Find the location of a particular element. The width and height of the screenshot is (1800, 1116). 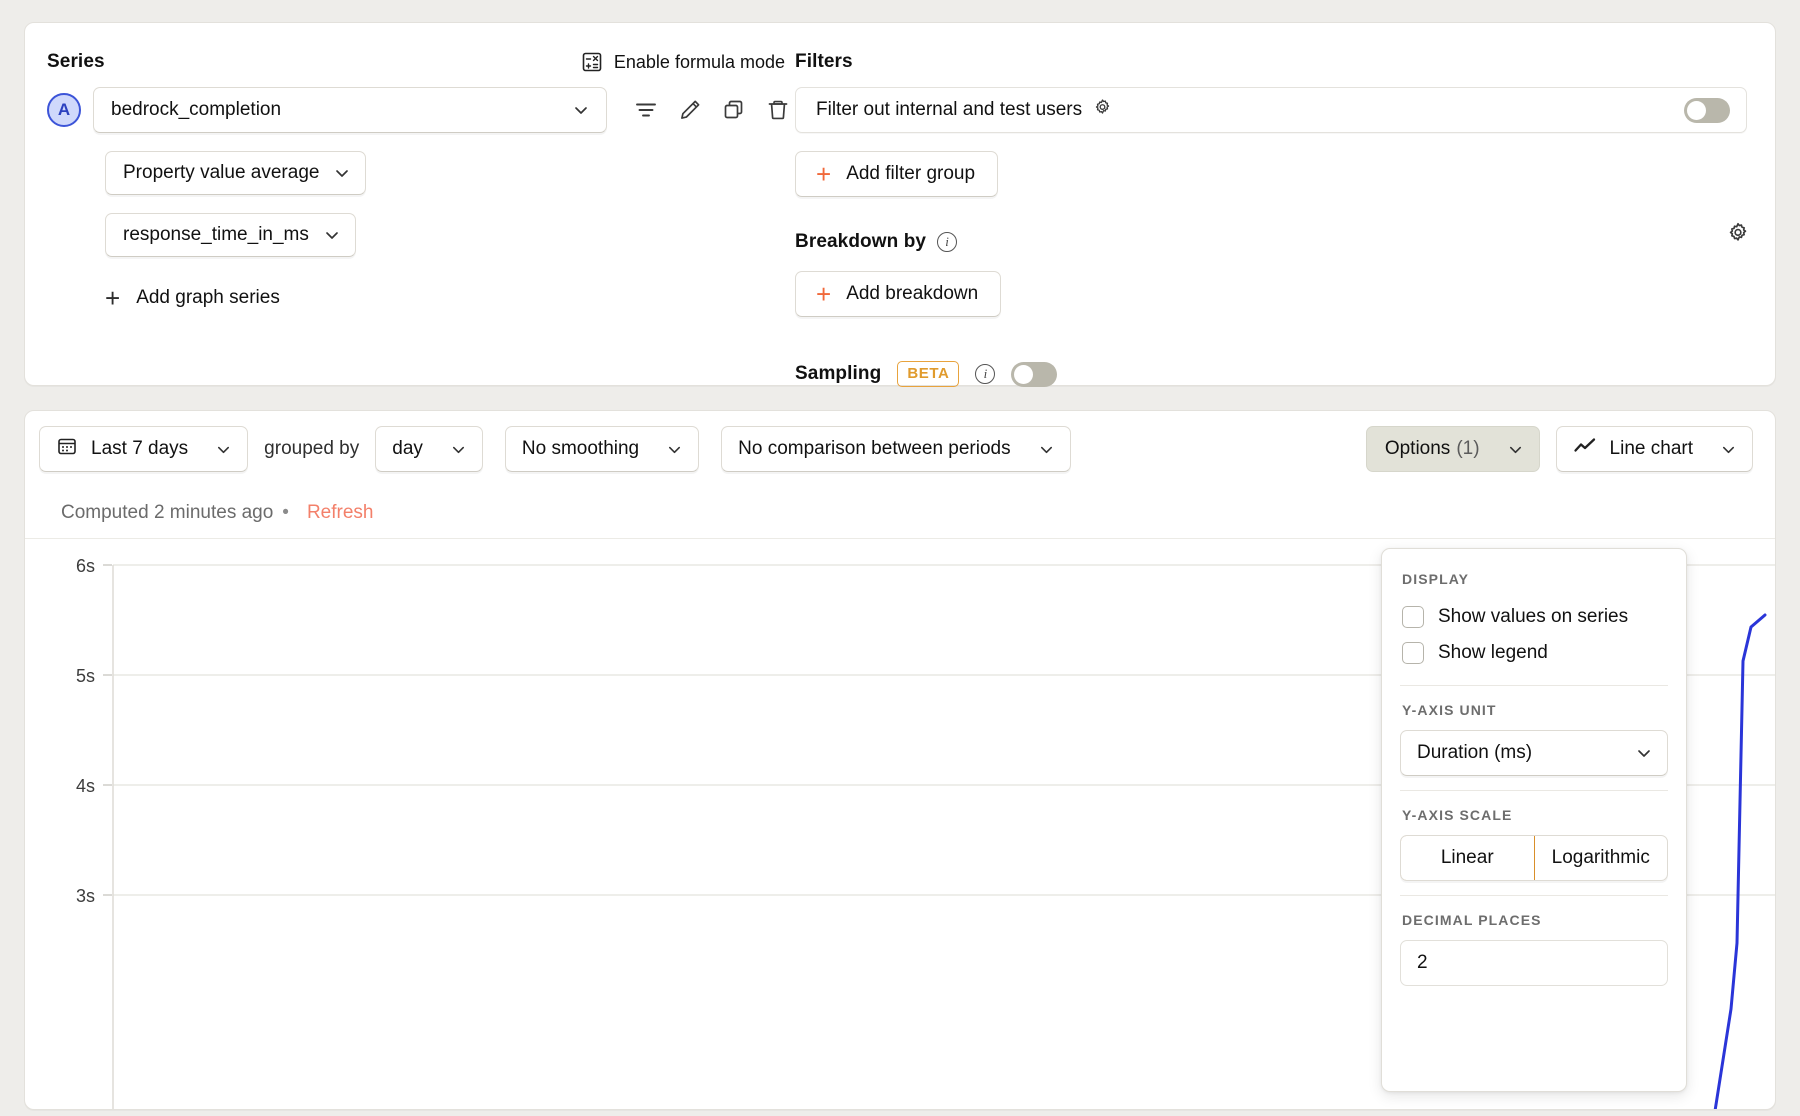

chart-type-value: Line chart is located at coordinates (1651, 448).